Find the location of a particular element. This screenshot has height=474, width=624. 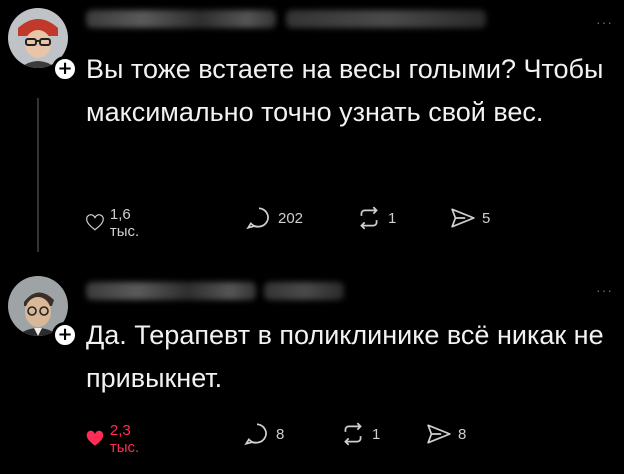

like-count: 1,6 тыс. is located at coordinates (124, 223).